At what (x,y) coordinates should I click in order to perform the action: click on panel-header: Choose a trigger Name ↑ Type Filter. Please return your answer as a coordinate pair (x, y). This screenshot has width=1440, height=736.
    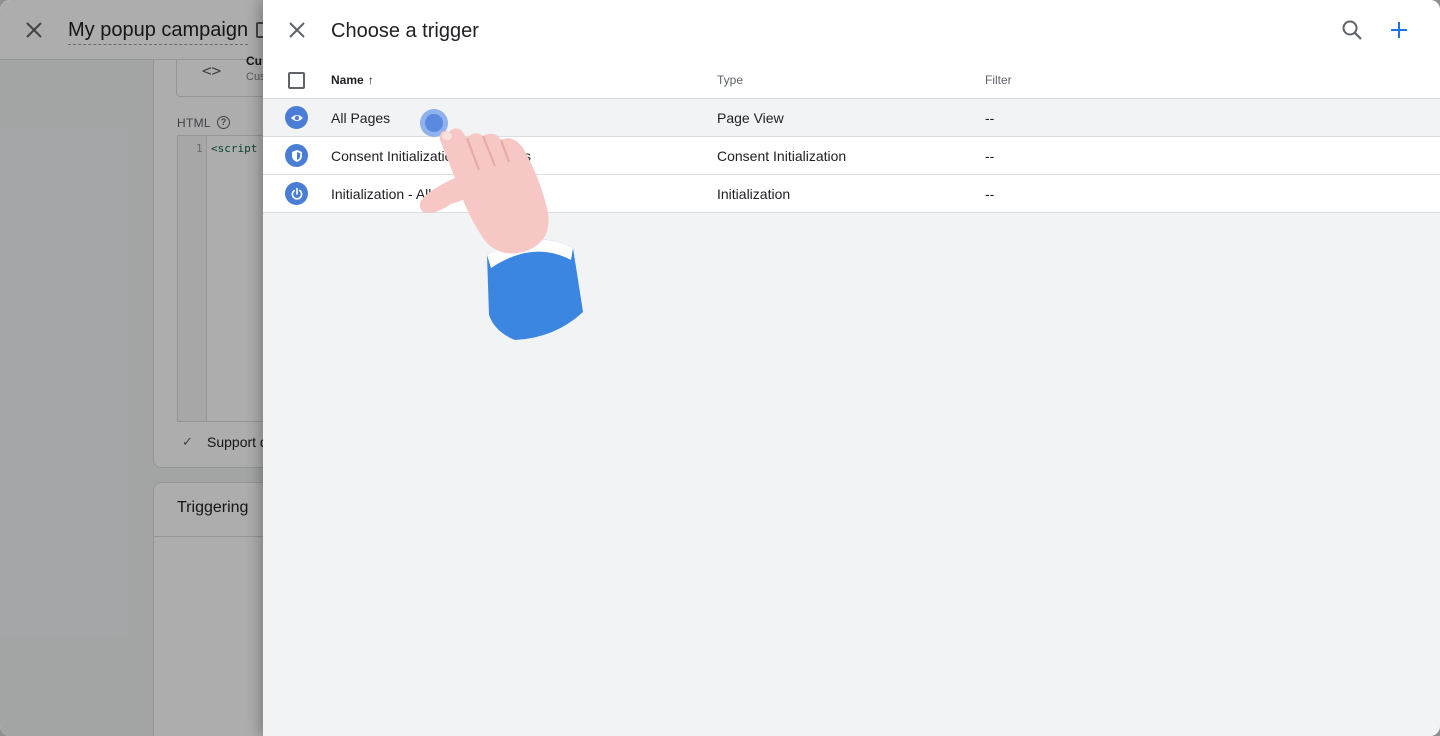
    Looking at the image, I should click on (851, 49).